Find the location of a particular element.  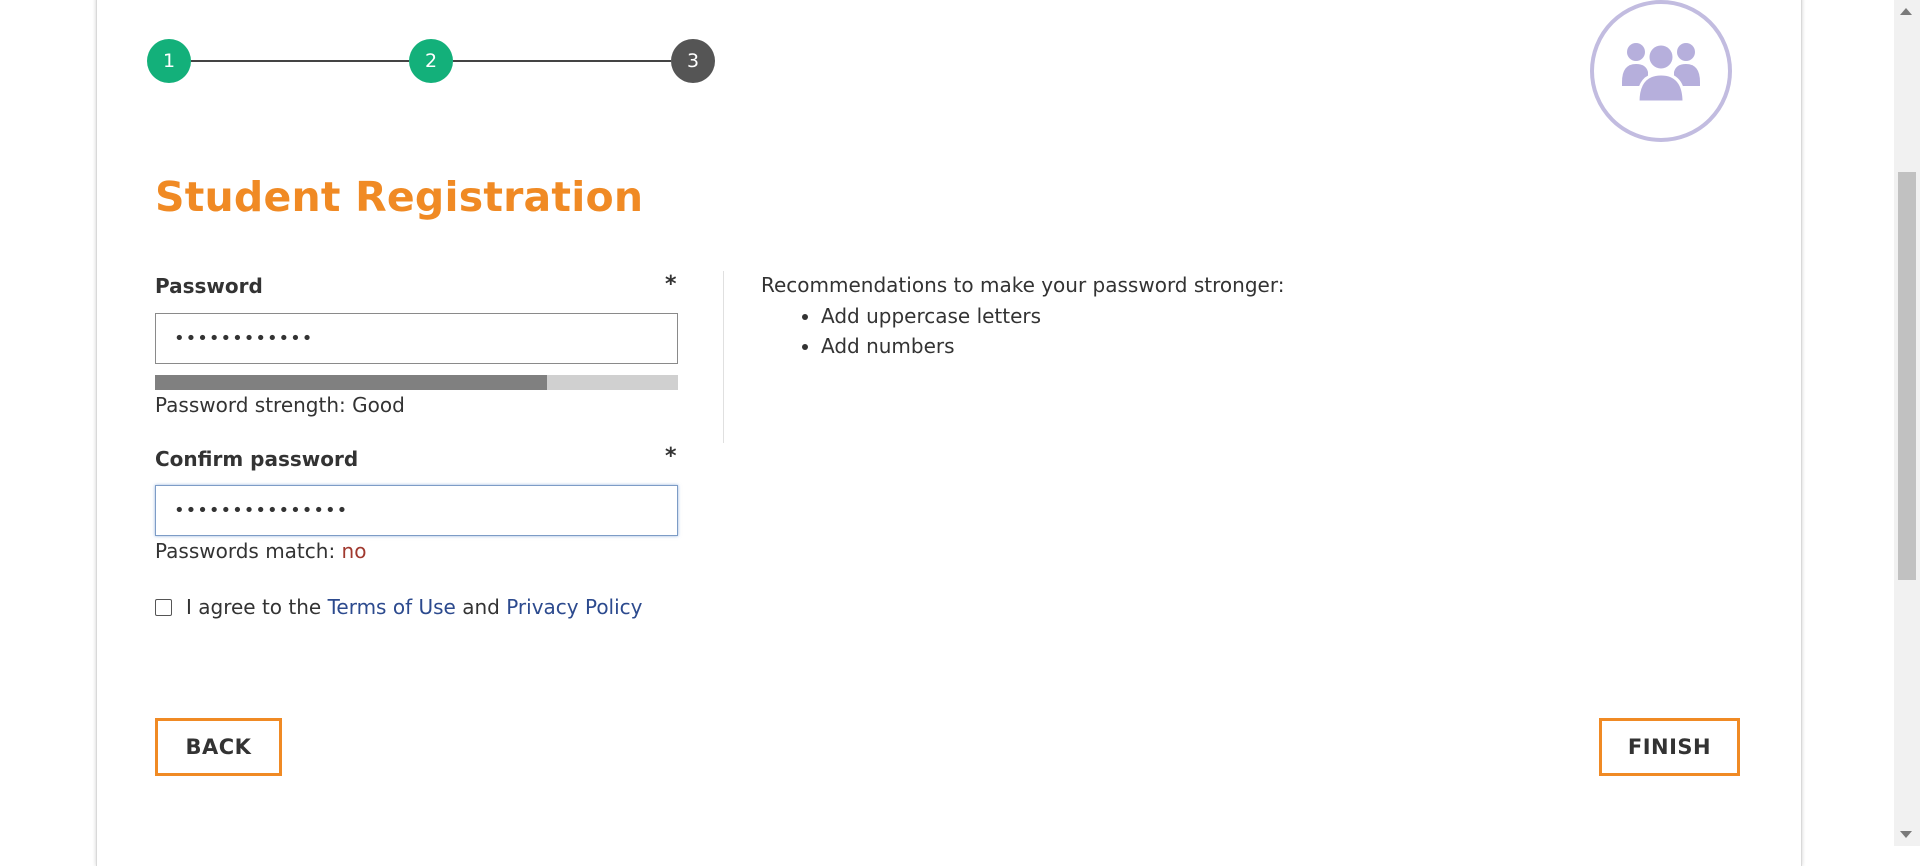

scrollbar-thumb is located at coordinates (1907, 376).